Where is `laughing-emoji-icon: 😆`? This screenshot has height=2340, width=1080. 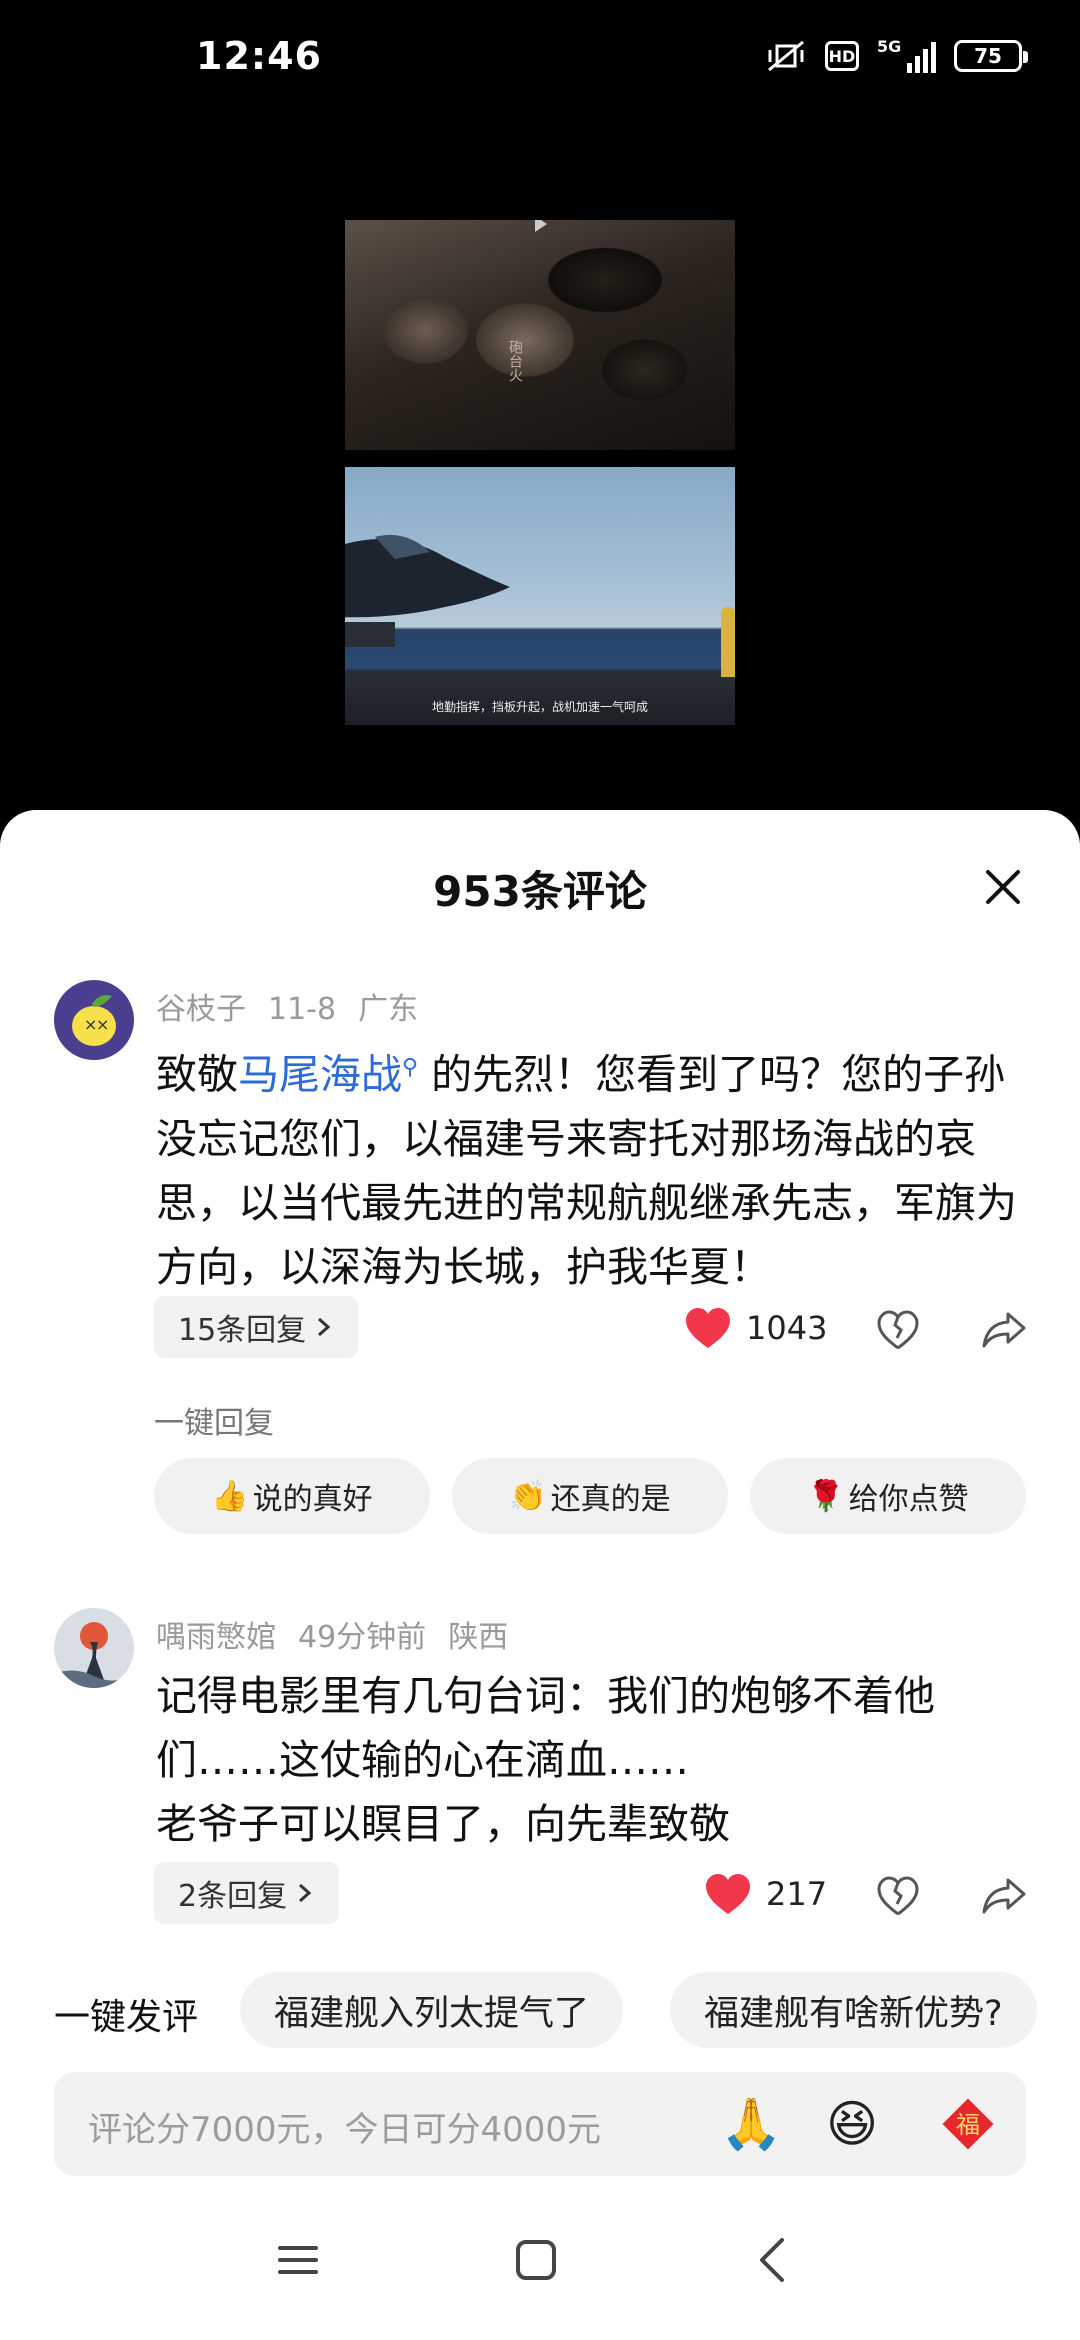
laughing-emoji-icon: 😆 is located at coordinates (852, 2124).